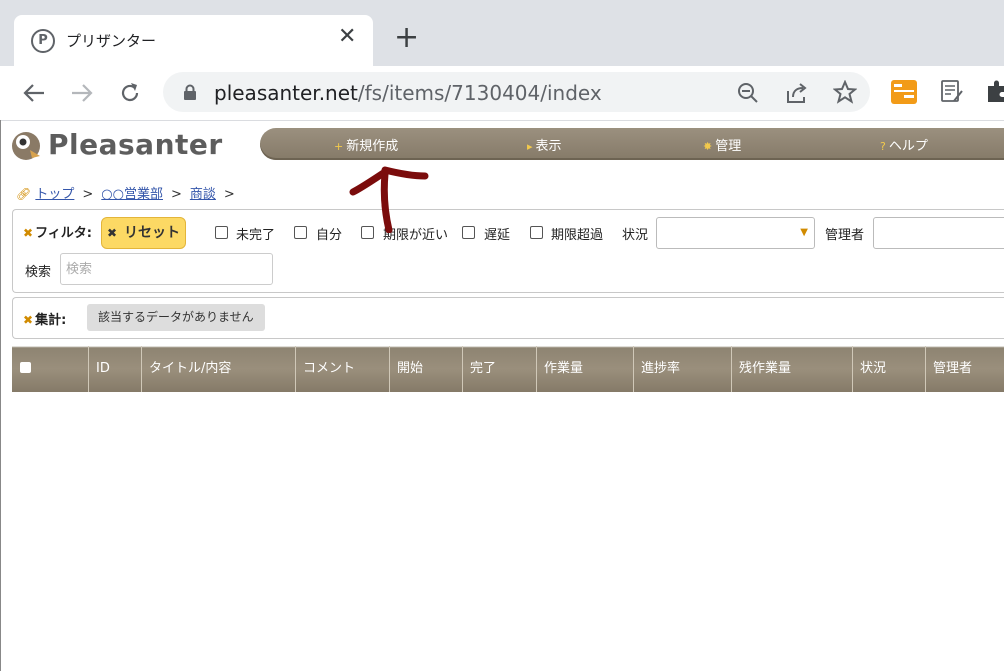 The image size is (1004, 671). What do you see at coordinates (339, 146) in the screenshot?
I see `plus-icon: +` at bounding box center [339, 146].